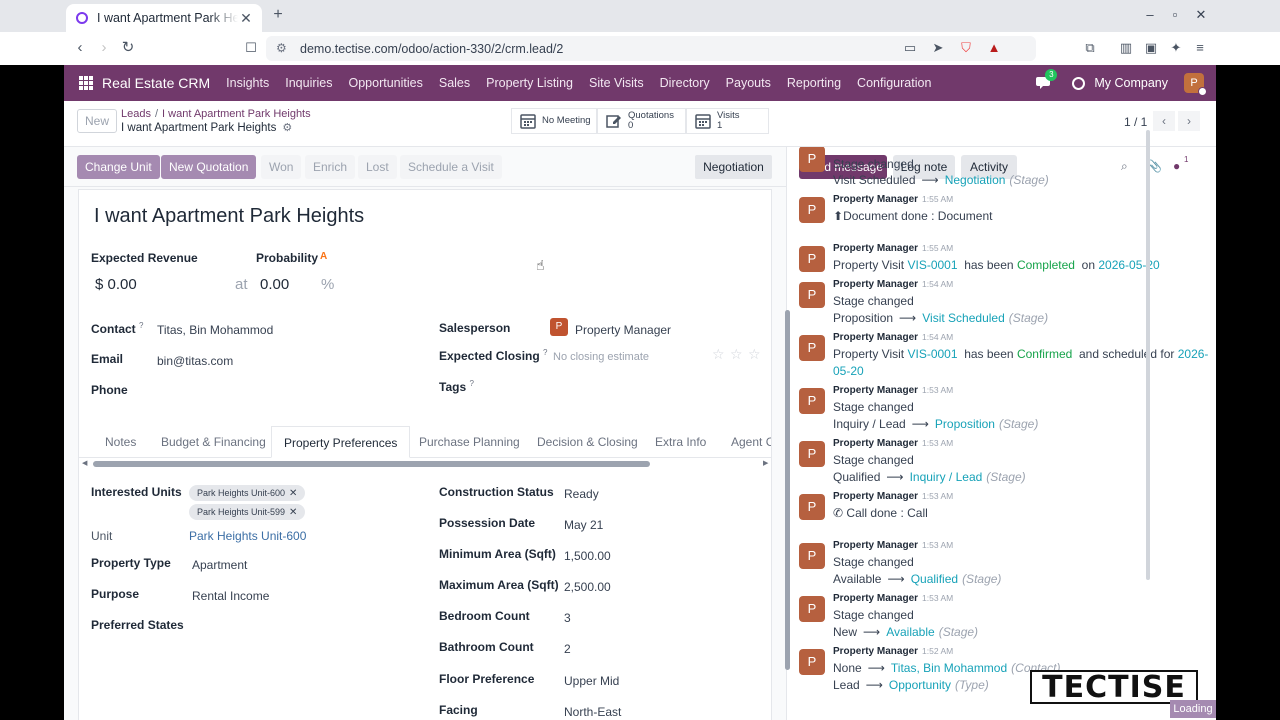 The height and width of the screenshot is (720, 1280). What do you see at coordinates (587, 587) in the screenshot?
I see `max-area-field: 2,500.00` at bounding box center [587, 587].